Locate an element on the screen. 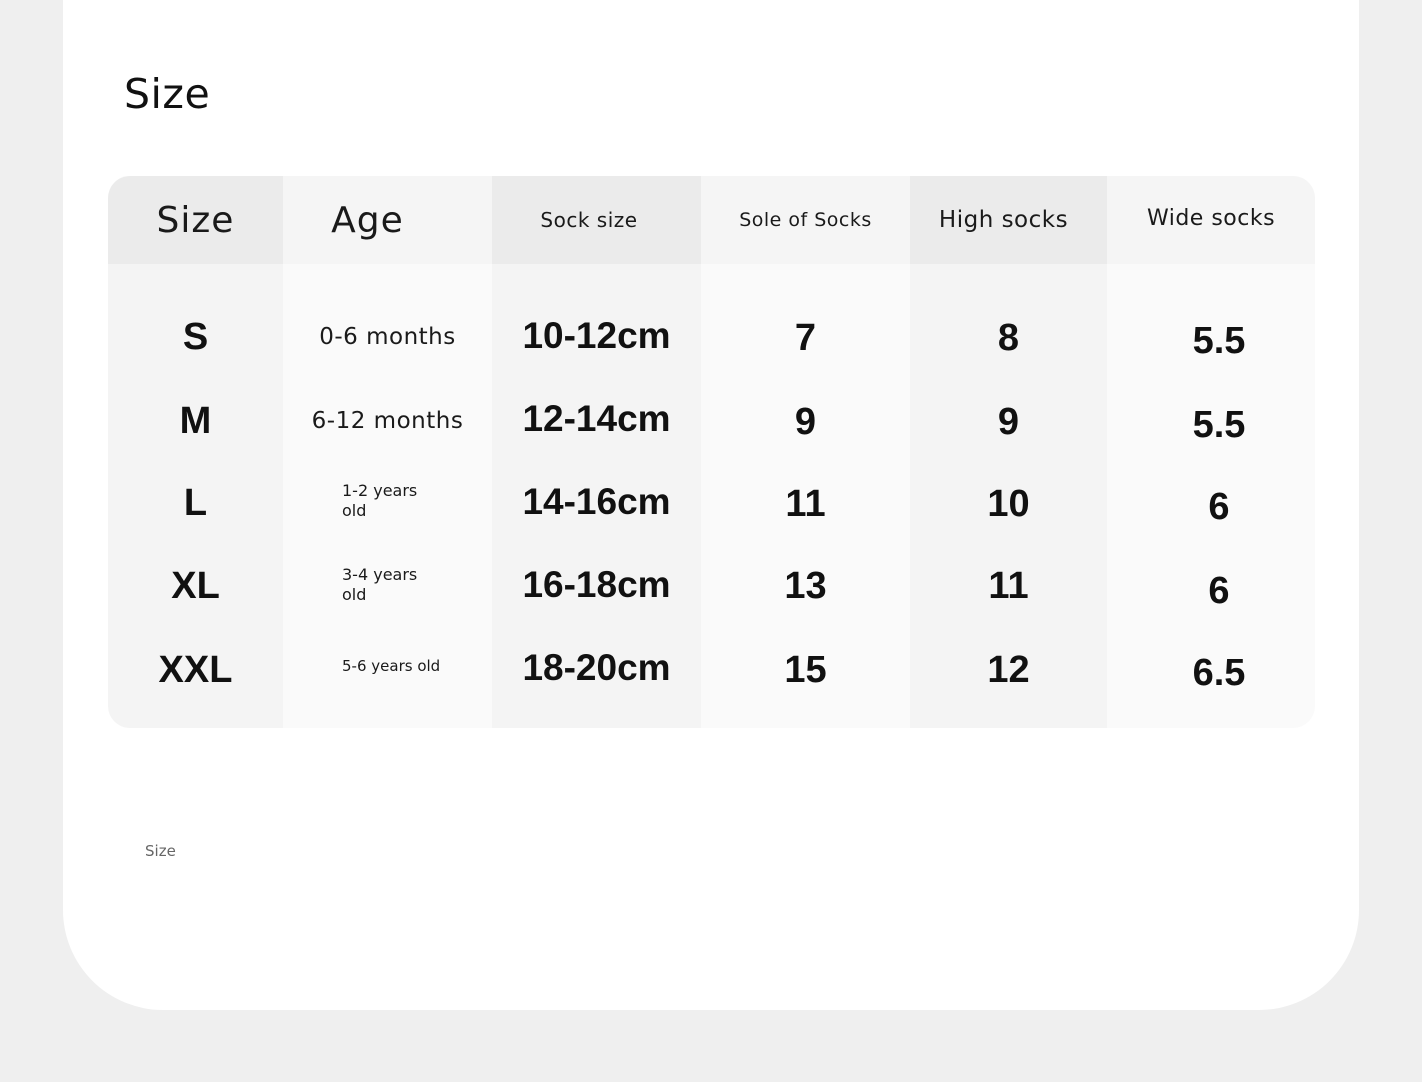 The width and height of the screenshot is (1422, 1082). column-size-body: S M L XL XXL is located at coordinates (195, 496).